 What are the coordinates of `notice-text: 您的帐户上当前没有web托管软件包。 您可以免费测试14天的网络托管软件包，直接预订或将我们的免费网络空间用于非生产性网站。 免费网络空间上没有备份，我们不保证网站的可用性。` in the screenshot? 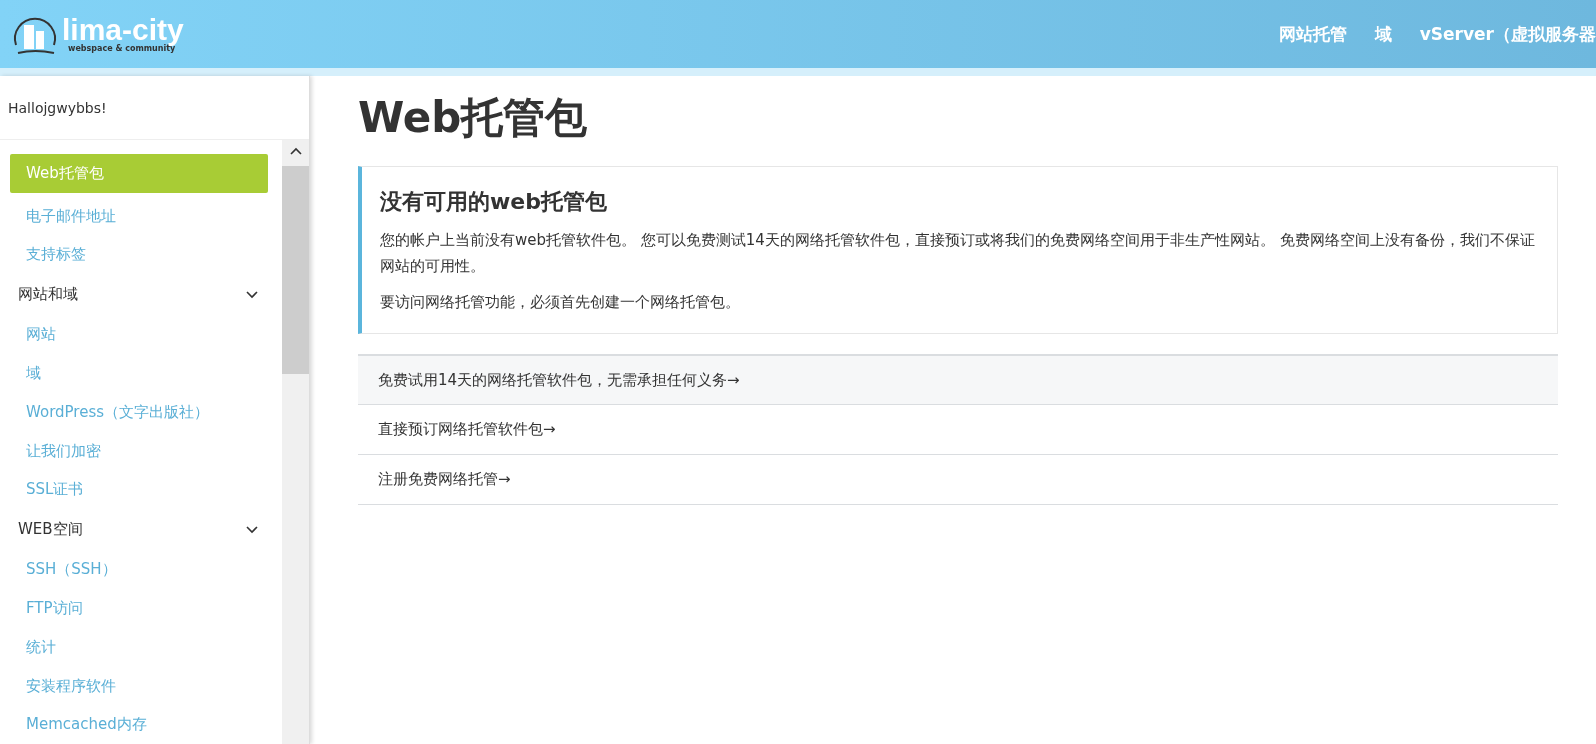 It's located at (958, 253).